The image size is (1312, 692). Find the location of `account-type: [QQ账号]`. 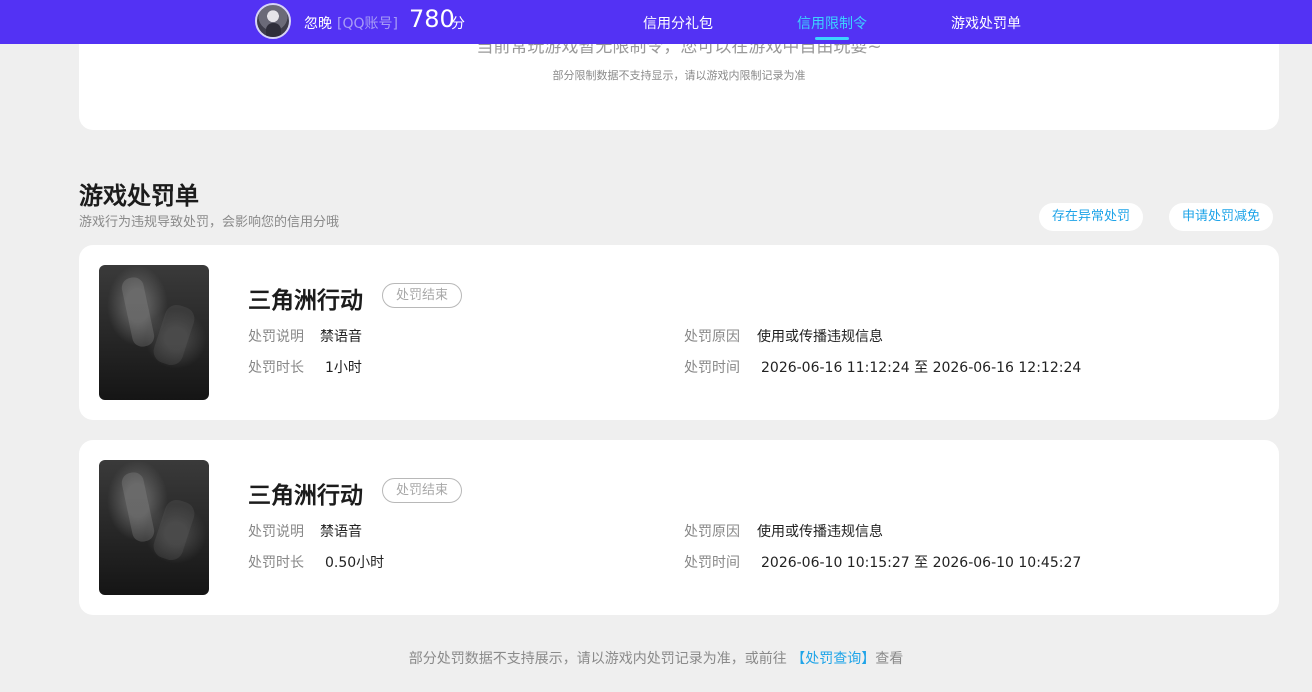

account-type: [QQ账号] is located at coordinates (367, 24).